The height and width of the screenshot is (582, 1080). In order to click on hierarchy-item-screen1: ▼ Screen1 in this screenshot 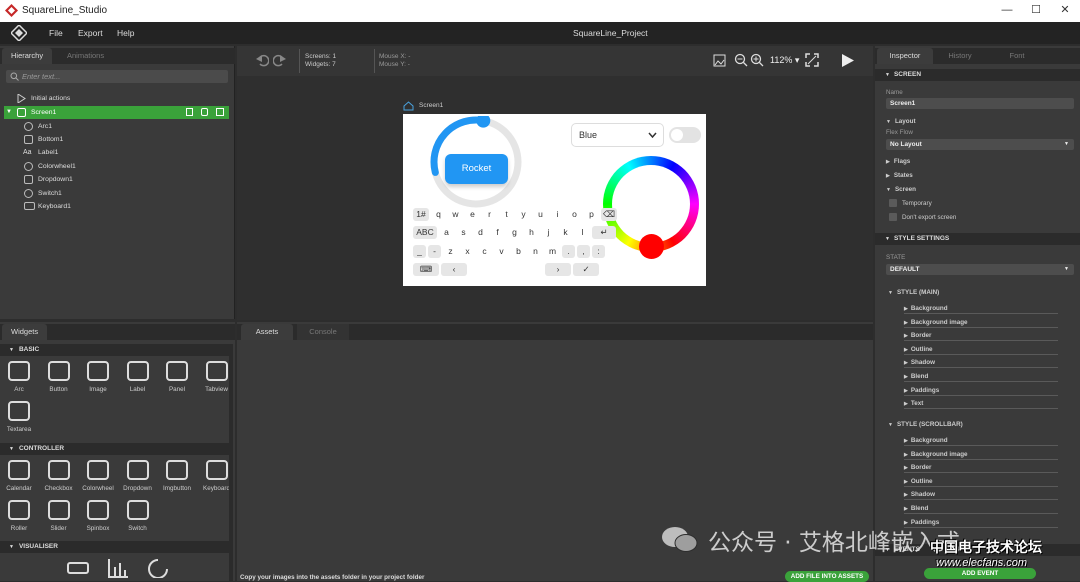, I will do `click(116, 112)`.